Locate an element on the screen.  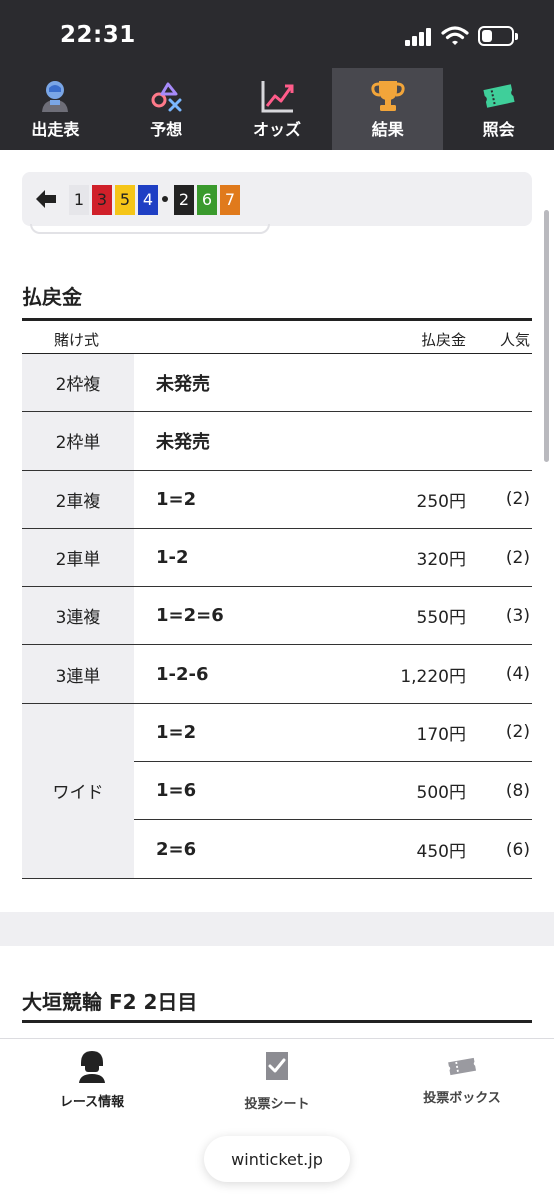
payout-row: 3連複 1=2=6 550円 (3) is located at coordinates (277, 616).